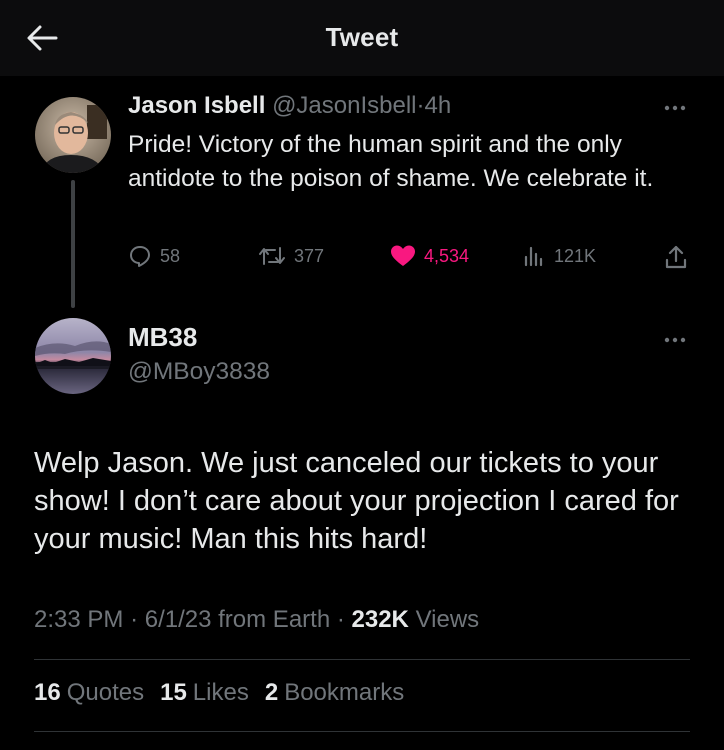 Image resolution: width=724 pixels, height=750 pixels. I want to click on share-button, so click(676, 257).